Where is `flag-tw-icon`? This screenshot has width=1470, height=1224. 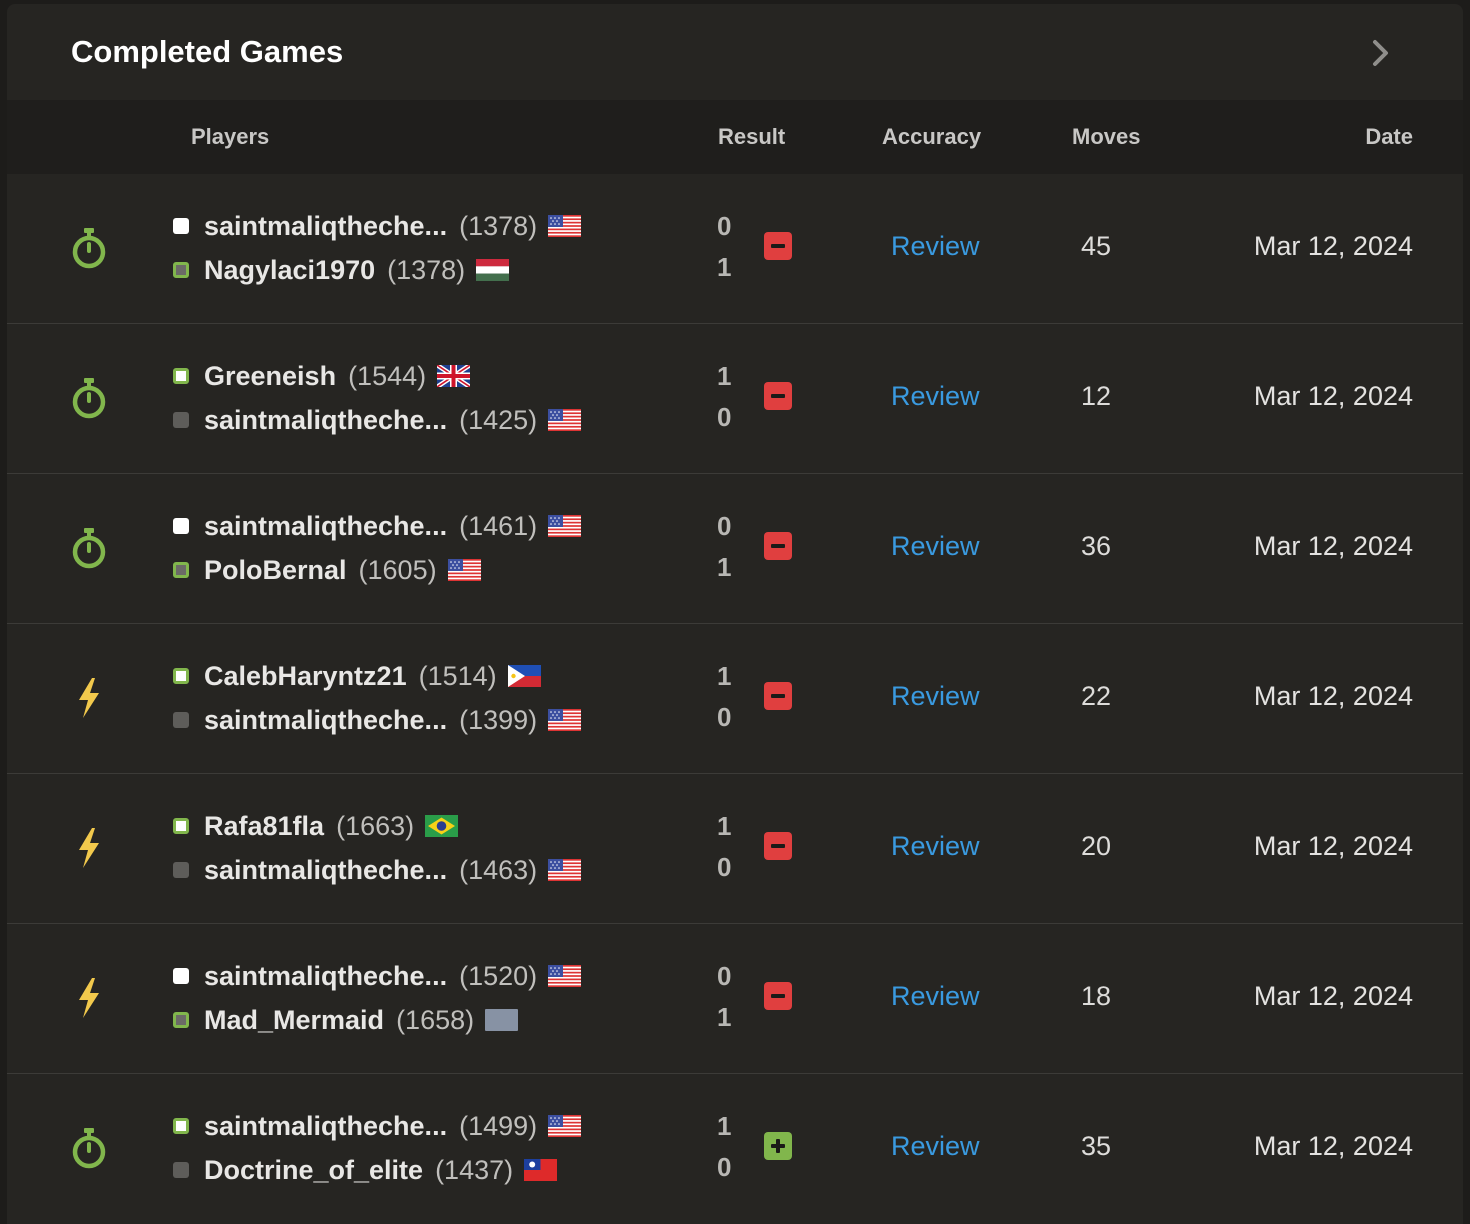
flag-tw-icon is located at coordinates (535, 1170).